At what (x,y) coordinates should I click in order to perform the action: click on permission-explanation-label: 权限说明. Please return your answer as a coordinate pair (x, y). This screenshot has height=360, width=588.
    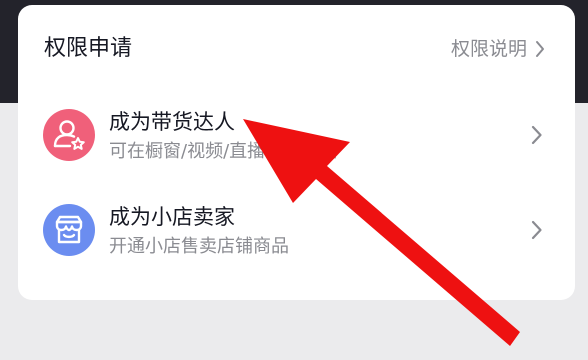
    Looking at the image, I should click on (488, 49).